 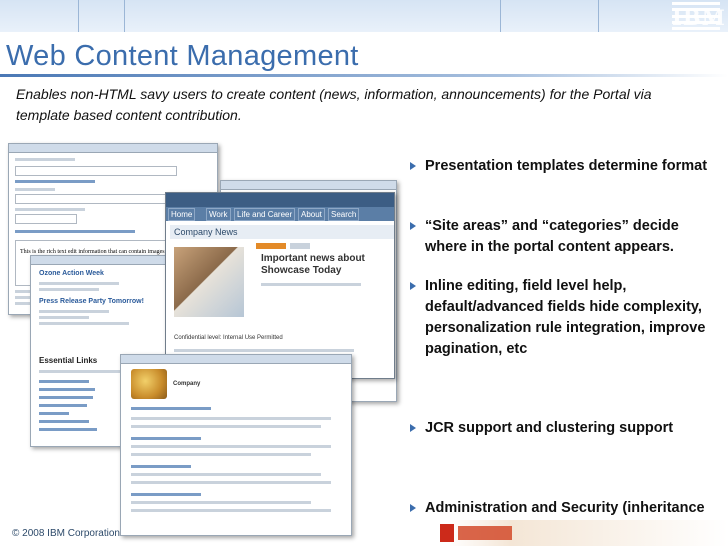 I want to click on slide-title: Web Content Management, so click(x=182, y=56).